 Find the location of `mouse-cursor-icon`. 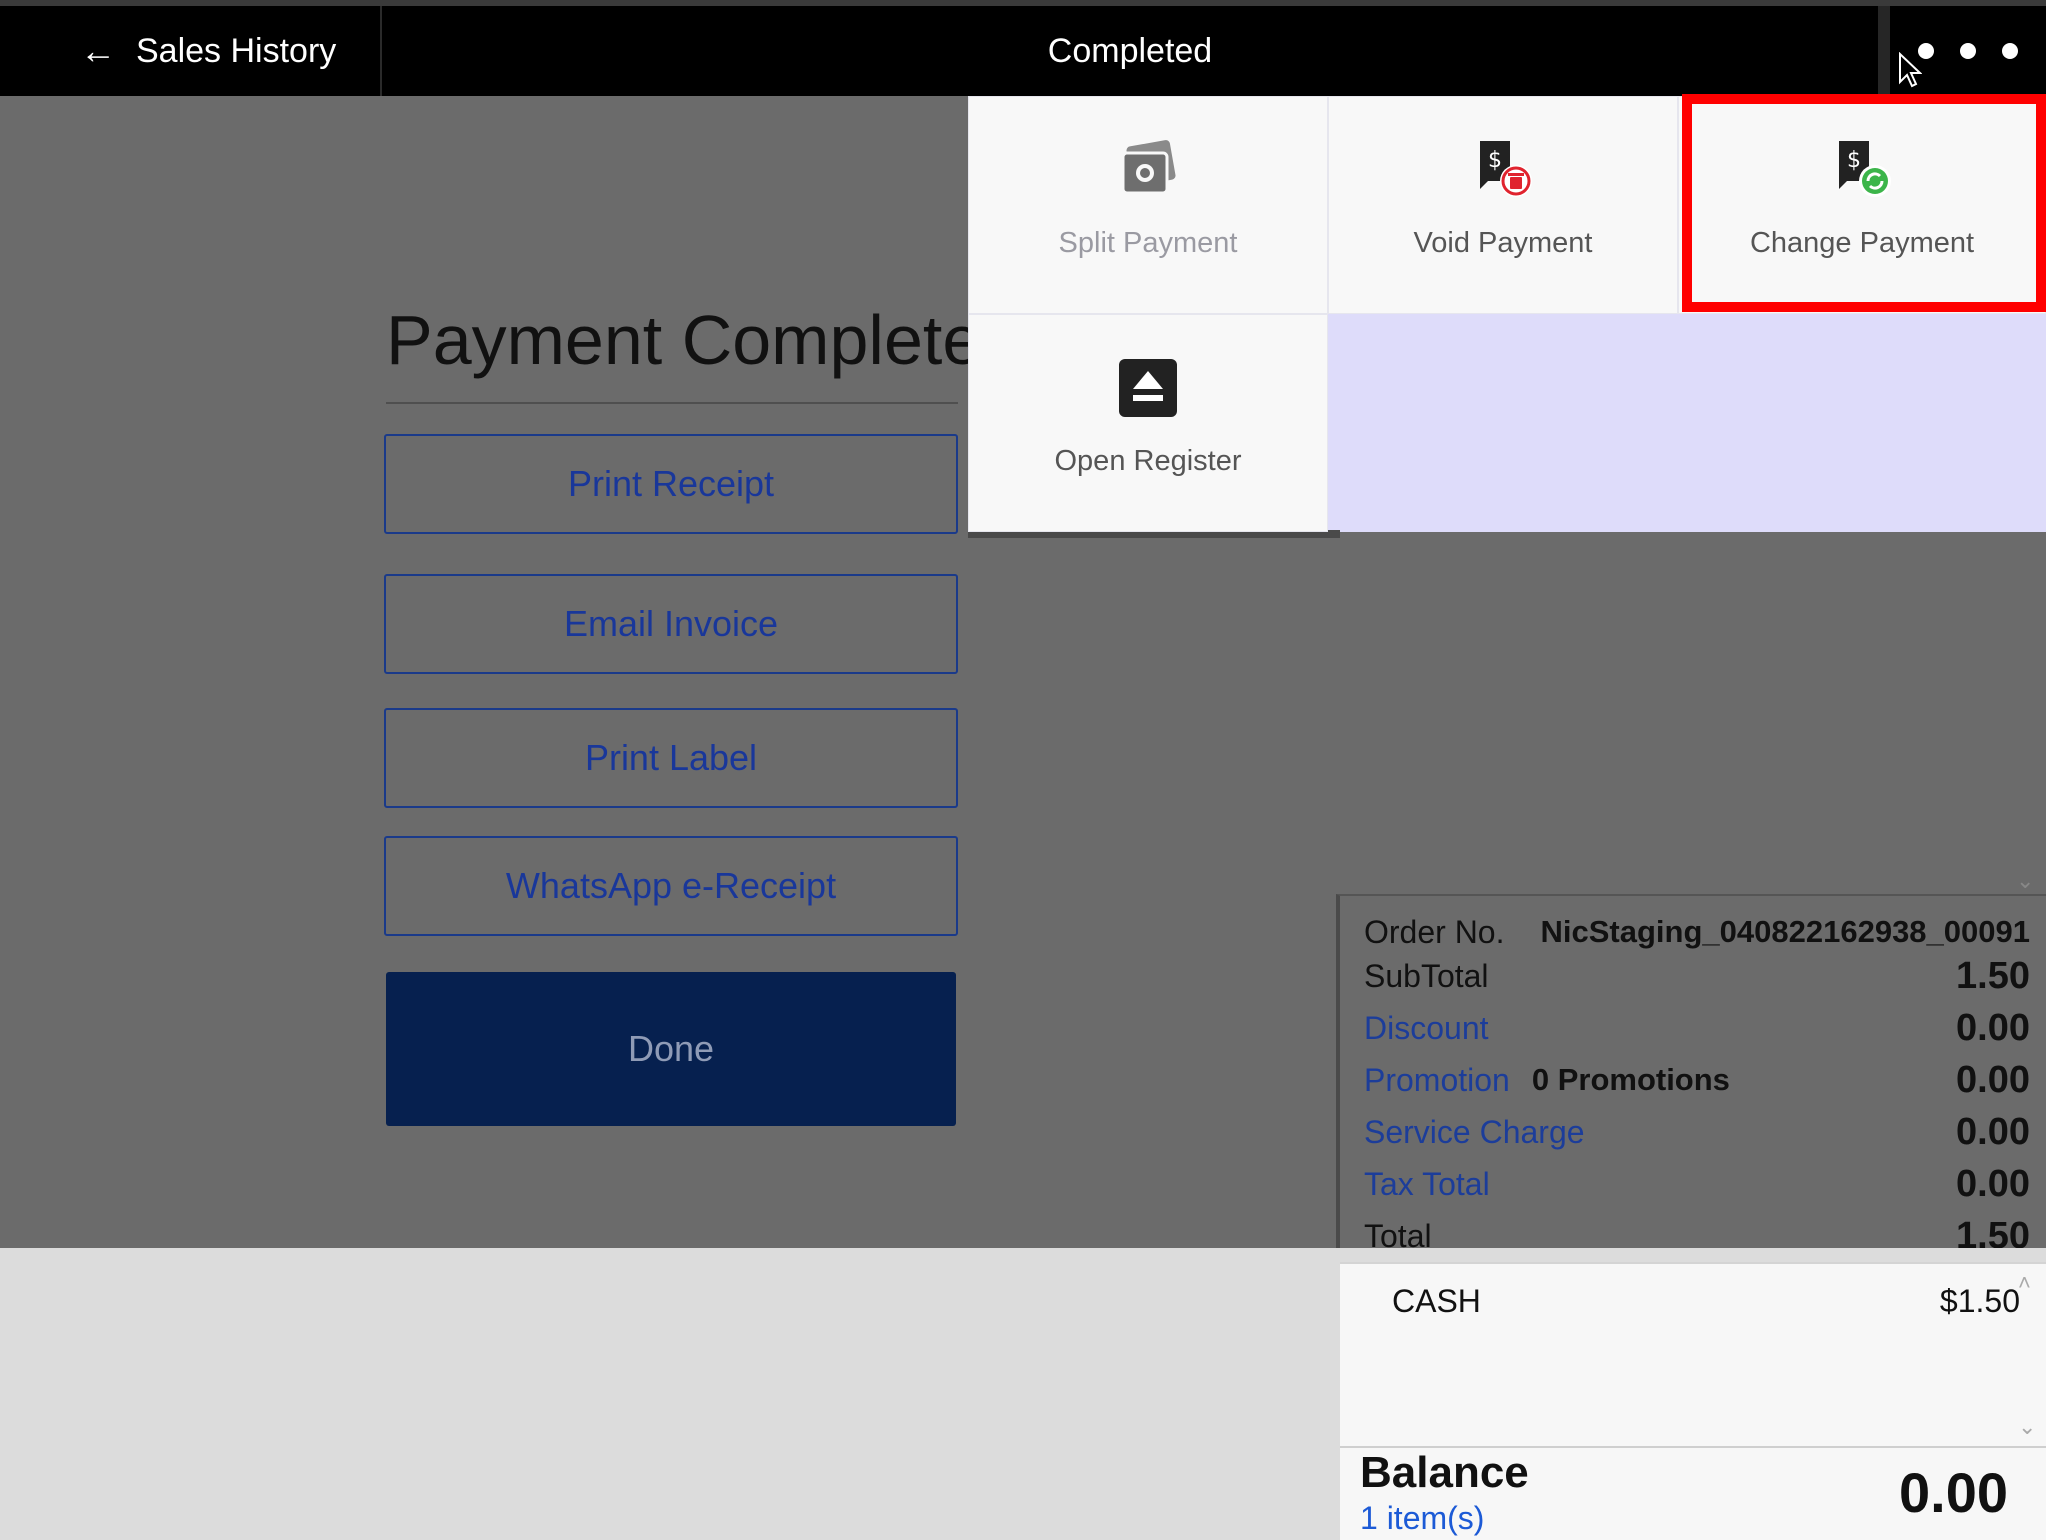

mouse-cursor-icon is located at coordinates (1910, 70).